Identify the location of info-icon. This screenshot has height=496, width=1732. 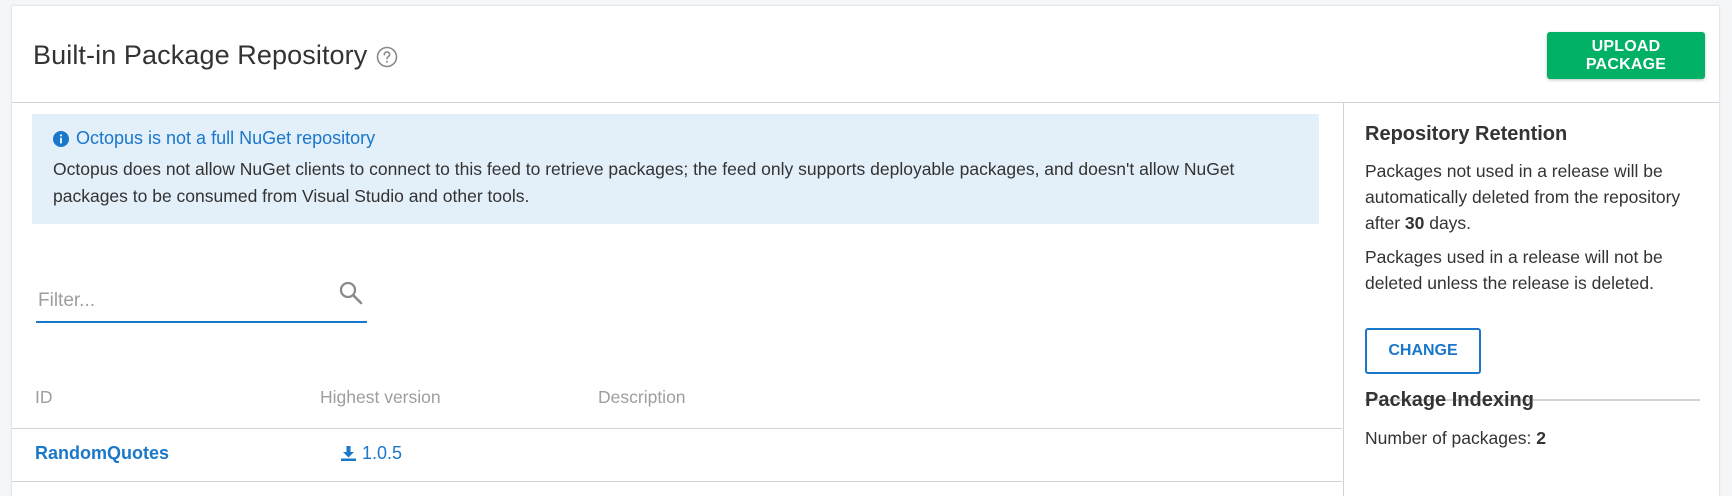
(61, 138).